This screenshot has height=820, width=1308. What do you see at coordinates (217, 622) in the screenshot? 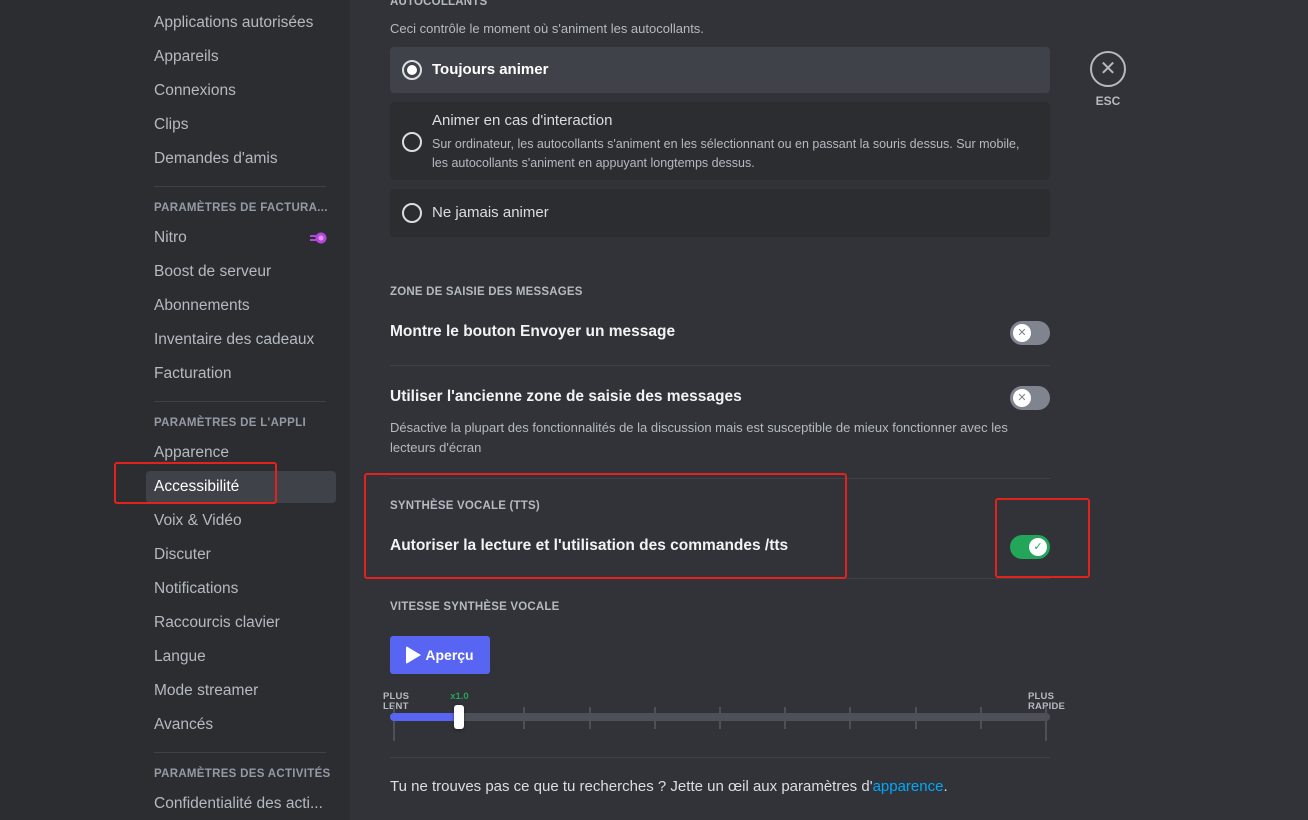
I see `sidebar-item-label: Raccourcis clavier` at bounding box center [217, 622].